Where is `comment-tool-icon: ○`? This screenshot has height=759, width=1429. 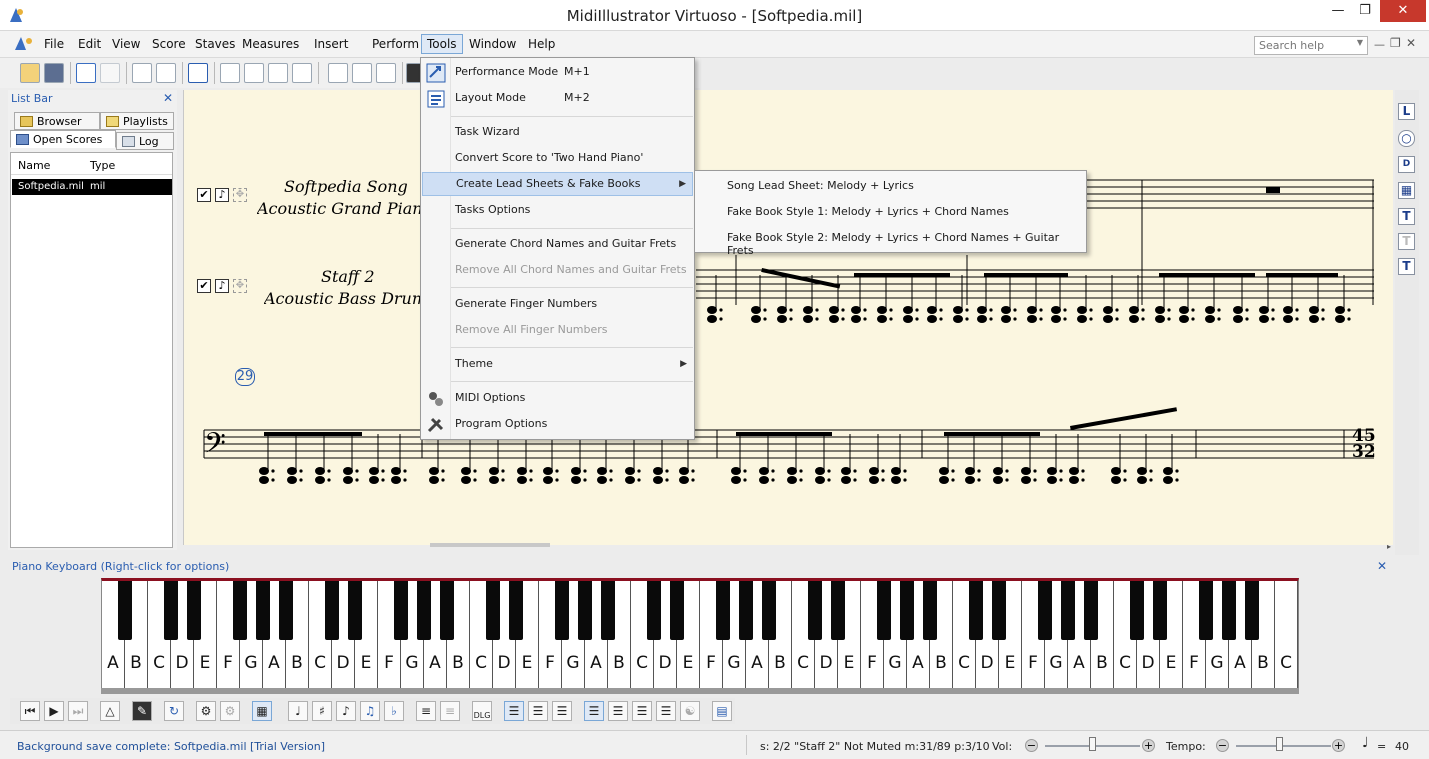 comment-tool-icon: ○ is located at coordinates (1406, 138).